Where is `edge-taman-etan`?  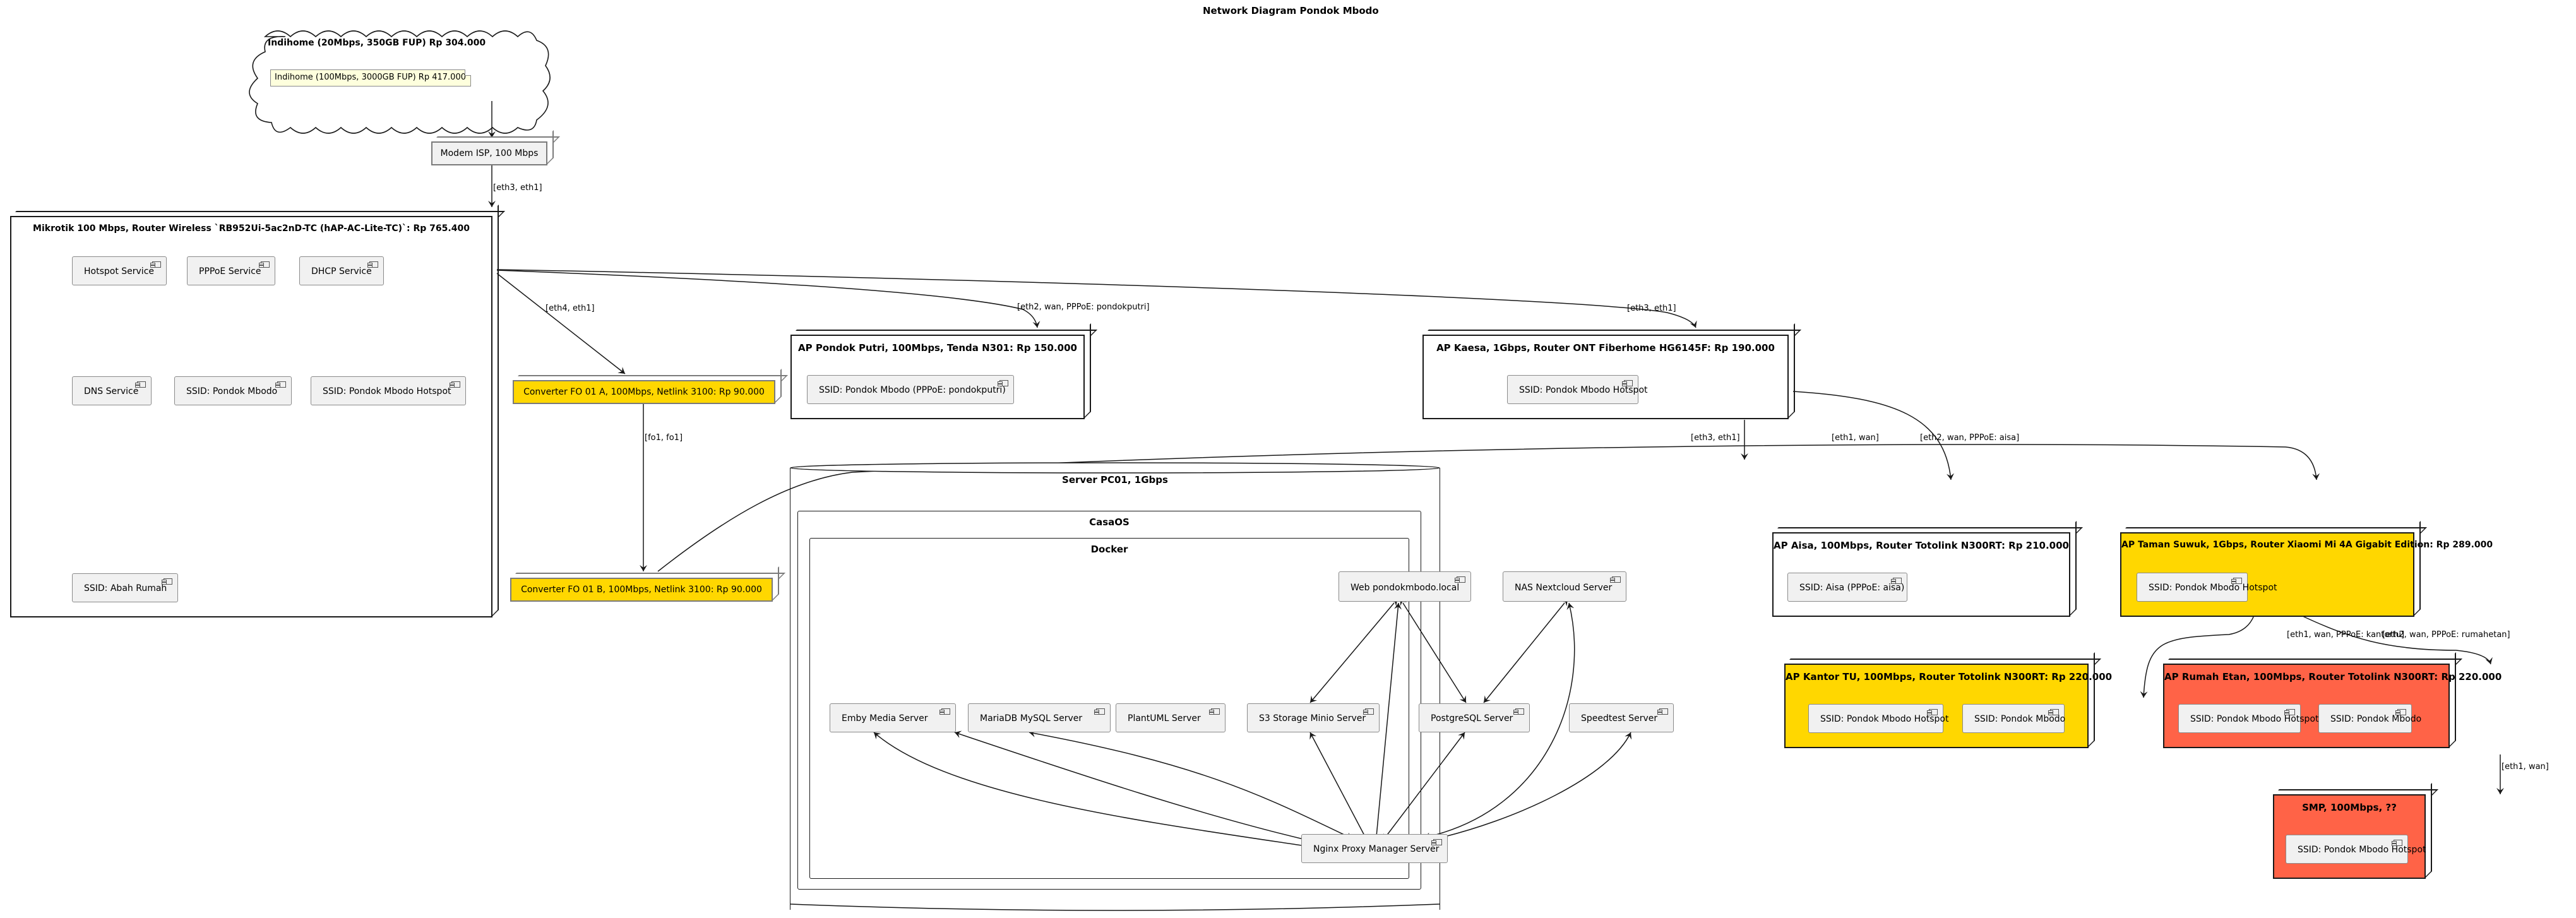 edge-taman-etan is located at coordinates (2397, 640).